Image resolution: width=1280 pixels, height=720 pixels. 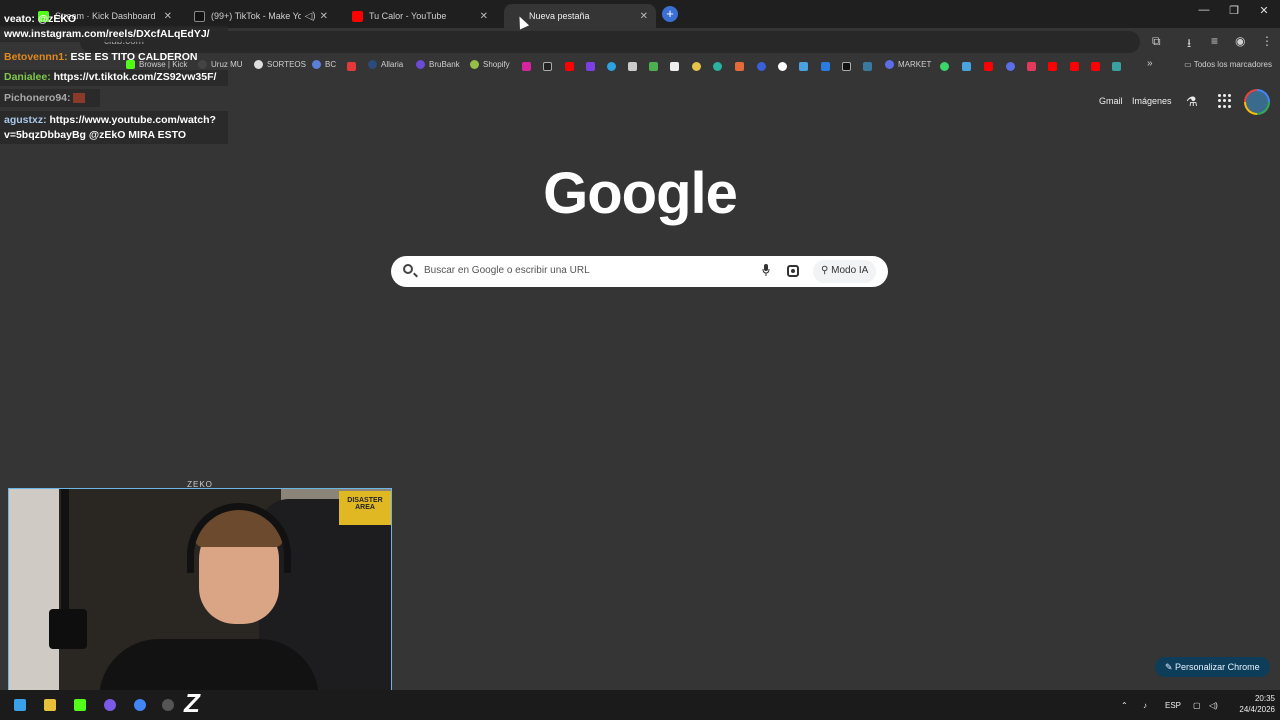 I want to click on kick-app-icon, so click(x=80, y=705).